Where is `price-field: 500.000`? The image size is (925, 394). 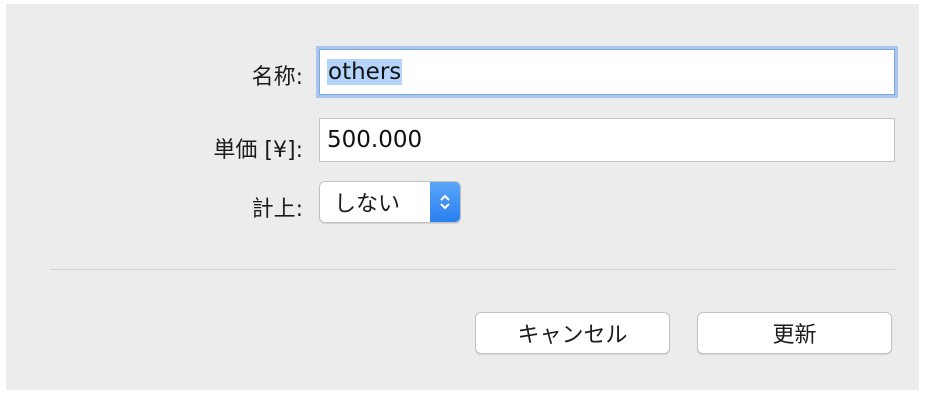
price-field: 500.000 is located at coordinates (607, 140).